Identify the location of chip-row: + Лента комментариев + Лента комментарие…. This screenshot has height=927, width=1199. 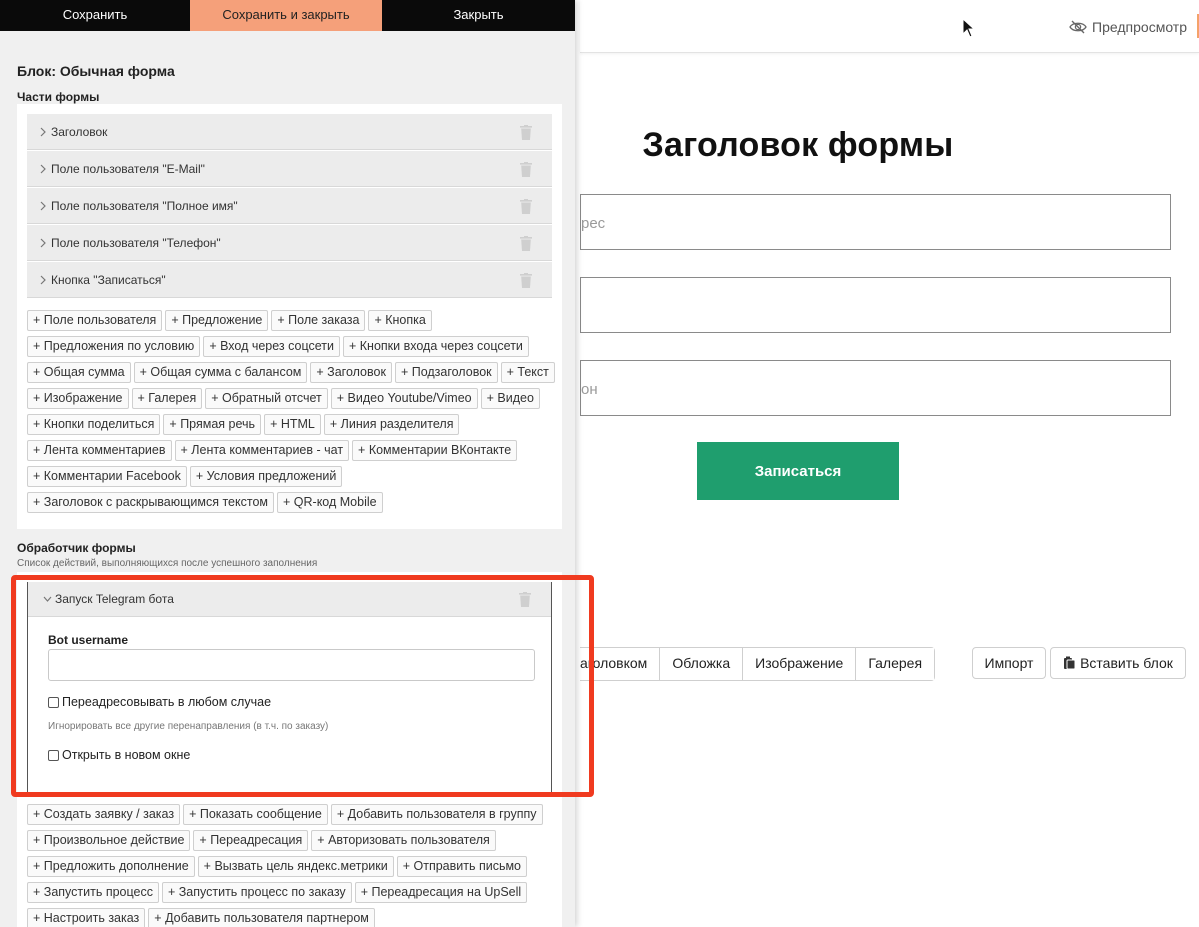
(272, 451).